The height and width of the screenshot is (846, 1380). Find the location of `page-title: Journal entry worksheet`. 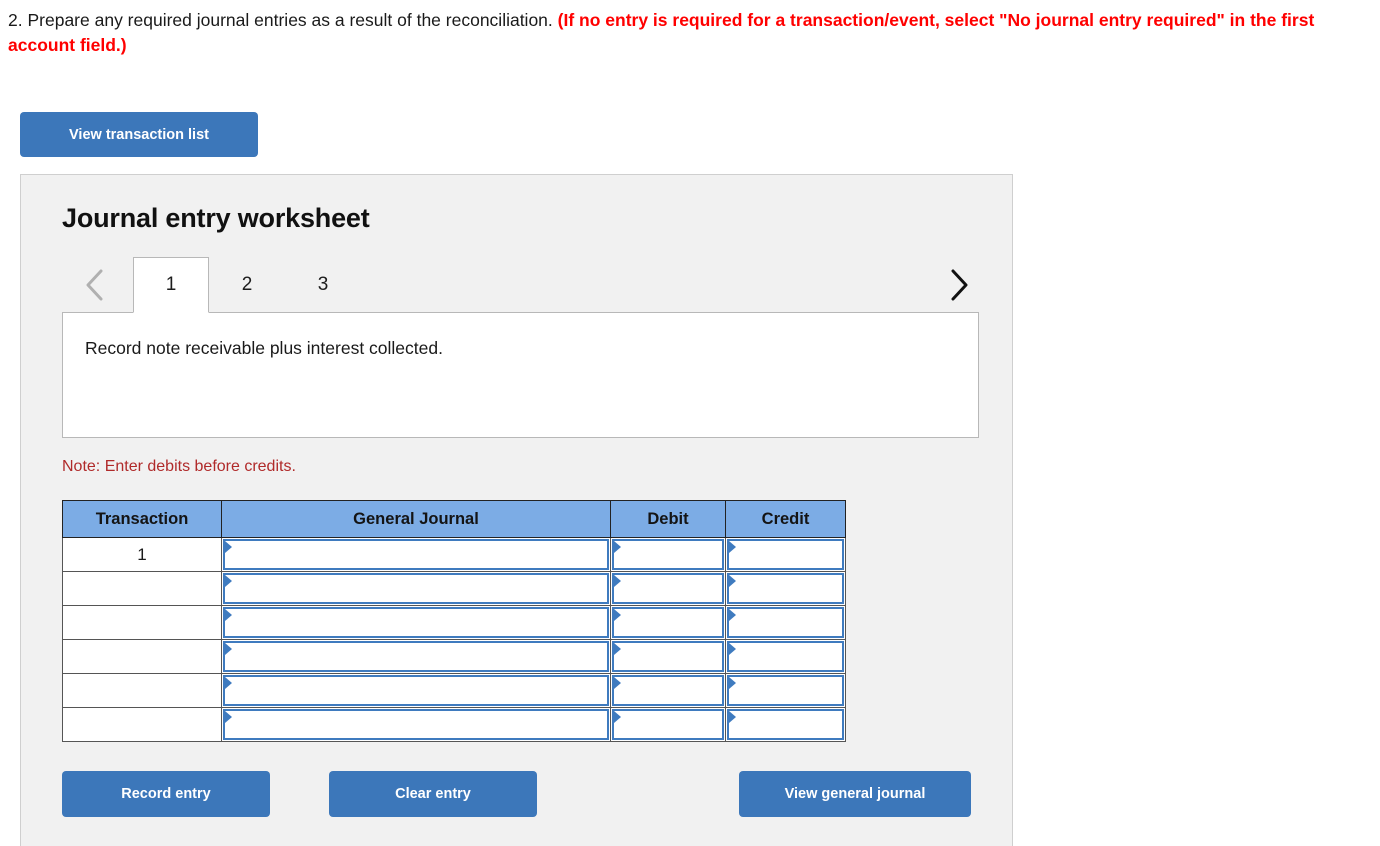

page-title: Journal entry worksheet is located at coordinates (216, 218).